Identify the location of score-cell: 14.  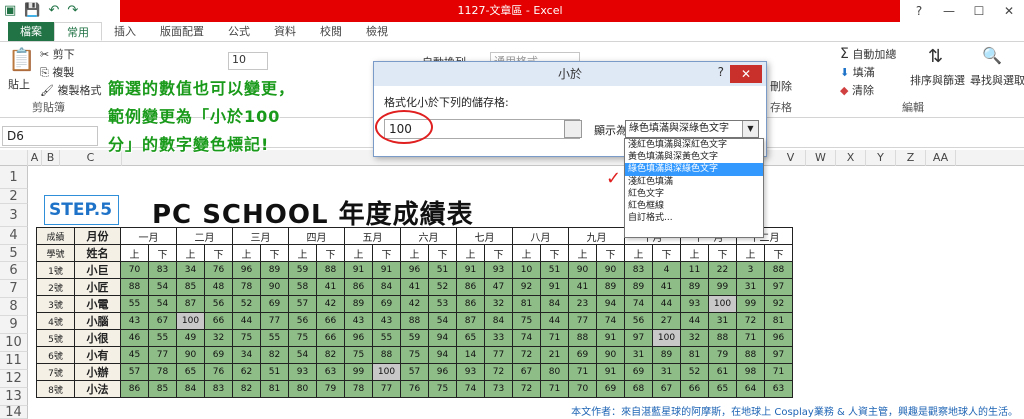
(470, 355).